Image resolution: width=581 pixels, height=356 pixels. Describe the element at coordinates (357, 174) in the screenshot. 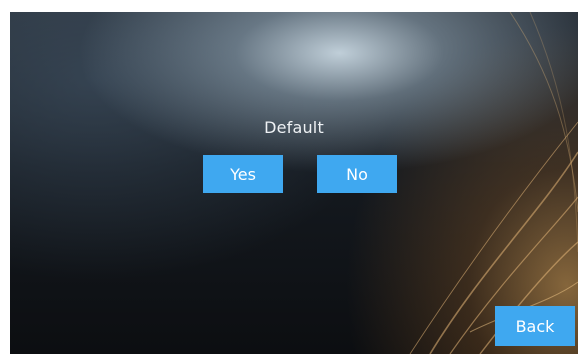

I see `no-button: No` at that location.